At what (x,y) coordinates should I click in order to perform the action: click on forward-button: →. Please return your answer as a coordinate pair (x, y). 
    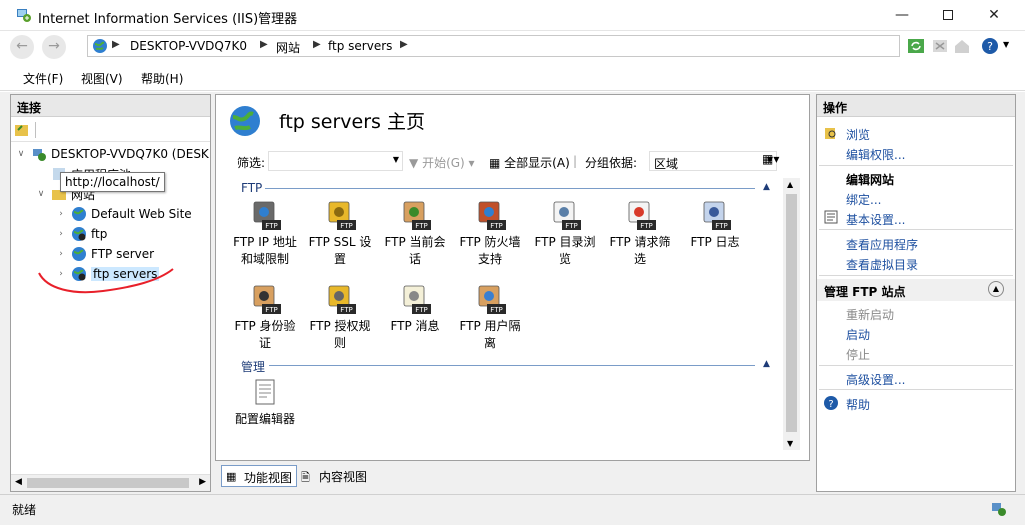
    Looking at the image, I should click on (54, 47).